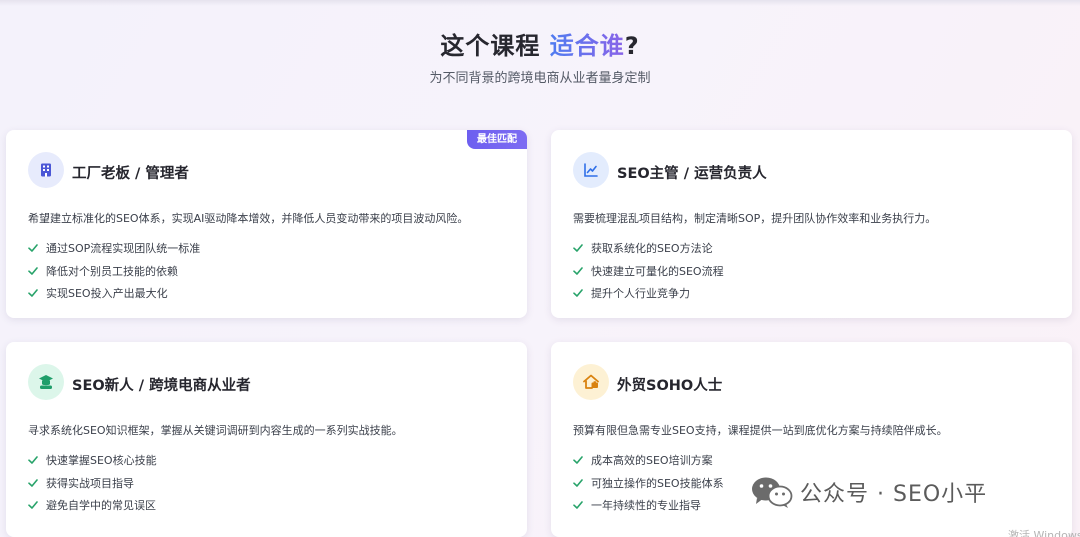  Describe the element at coordinates (587, 46) in the screenshot. I see `page-title-accent: 适合谁` at that location.